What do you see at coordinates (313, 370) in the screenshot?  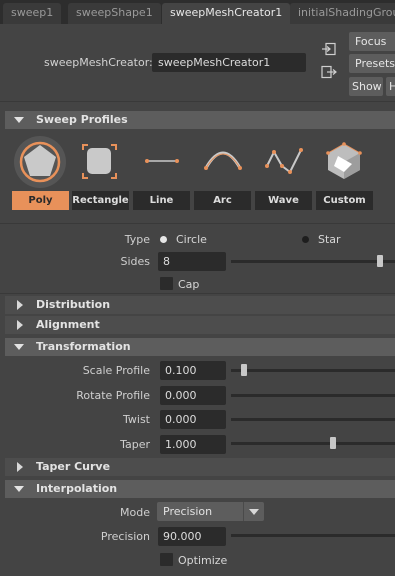 I see `scale-profile-slider-track` at bounding box center [313, 370].